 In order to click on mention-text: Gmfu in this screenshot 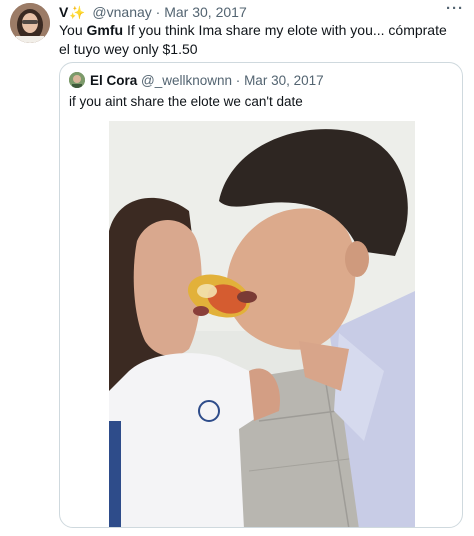, I will do `click(105, 30)`.